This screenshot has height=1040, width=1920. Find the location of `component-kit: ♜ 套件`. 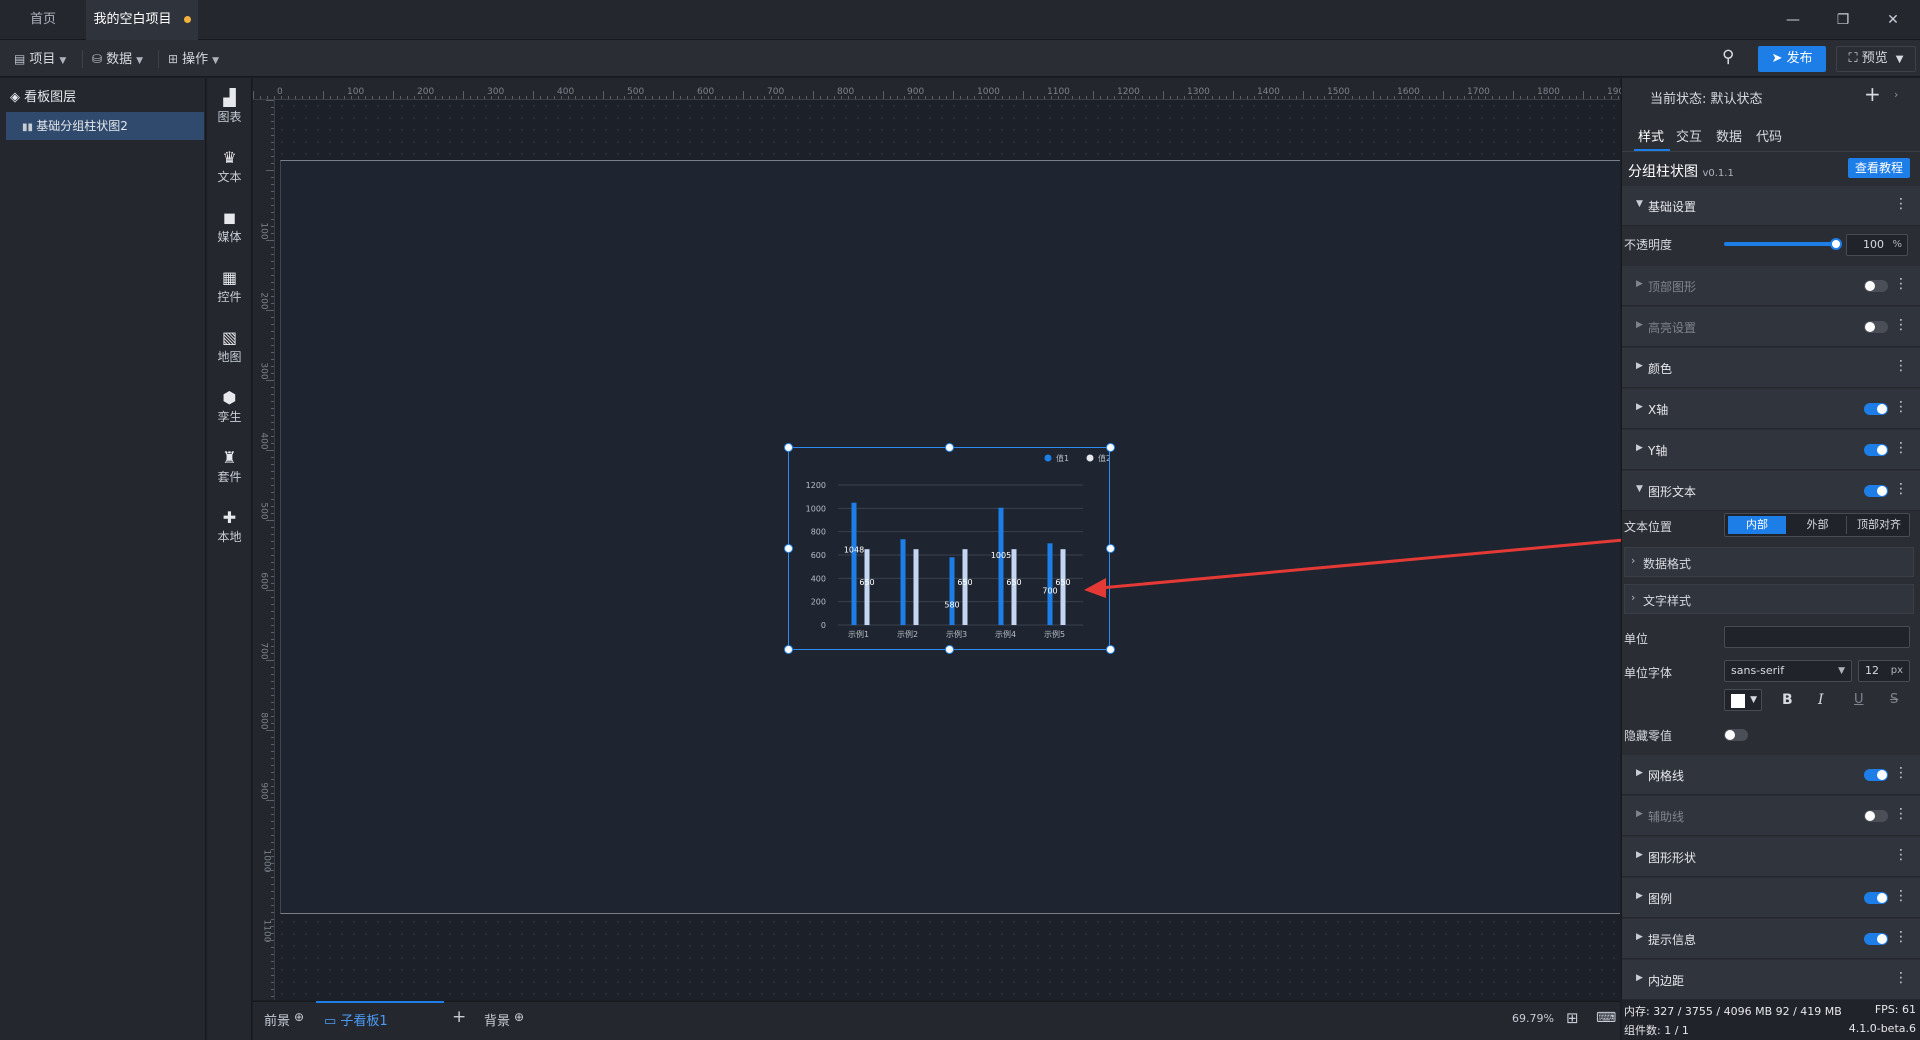

component-kit: ♜ 套件 is located at coordinates (229, 466).